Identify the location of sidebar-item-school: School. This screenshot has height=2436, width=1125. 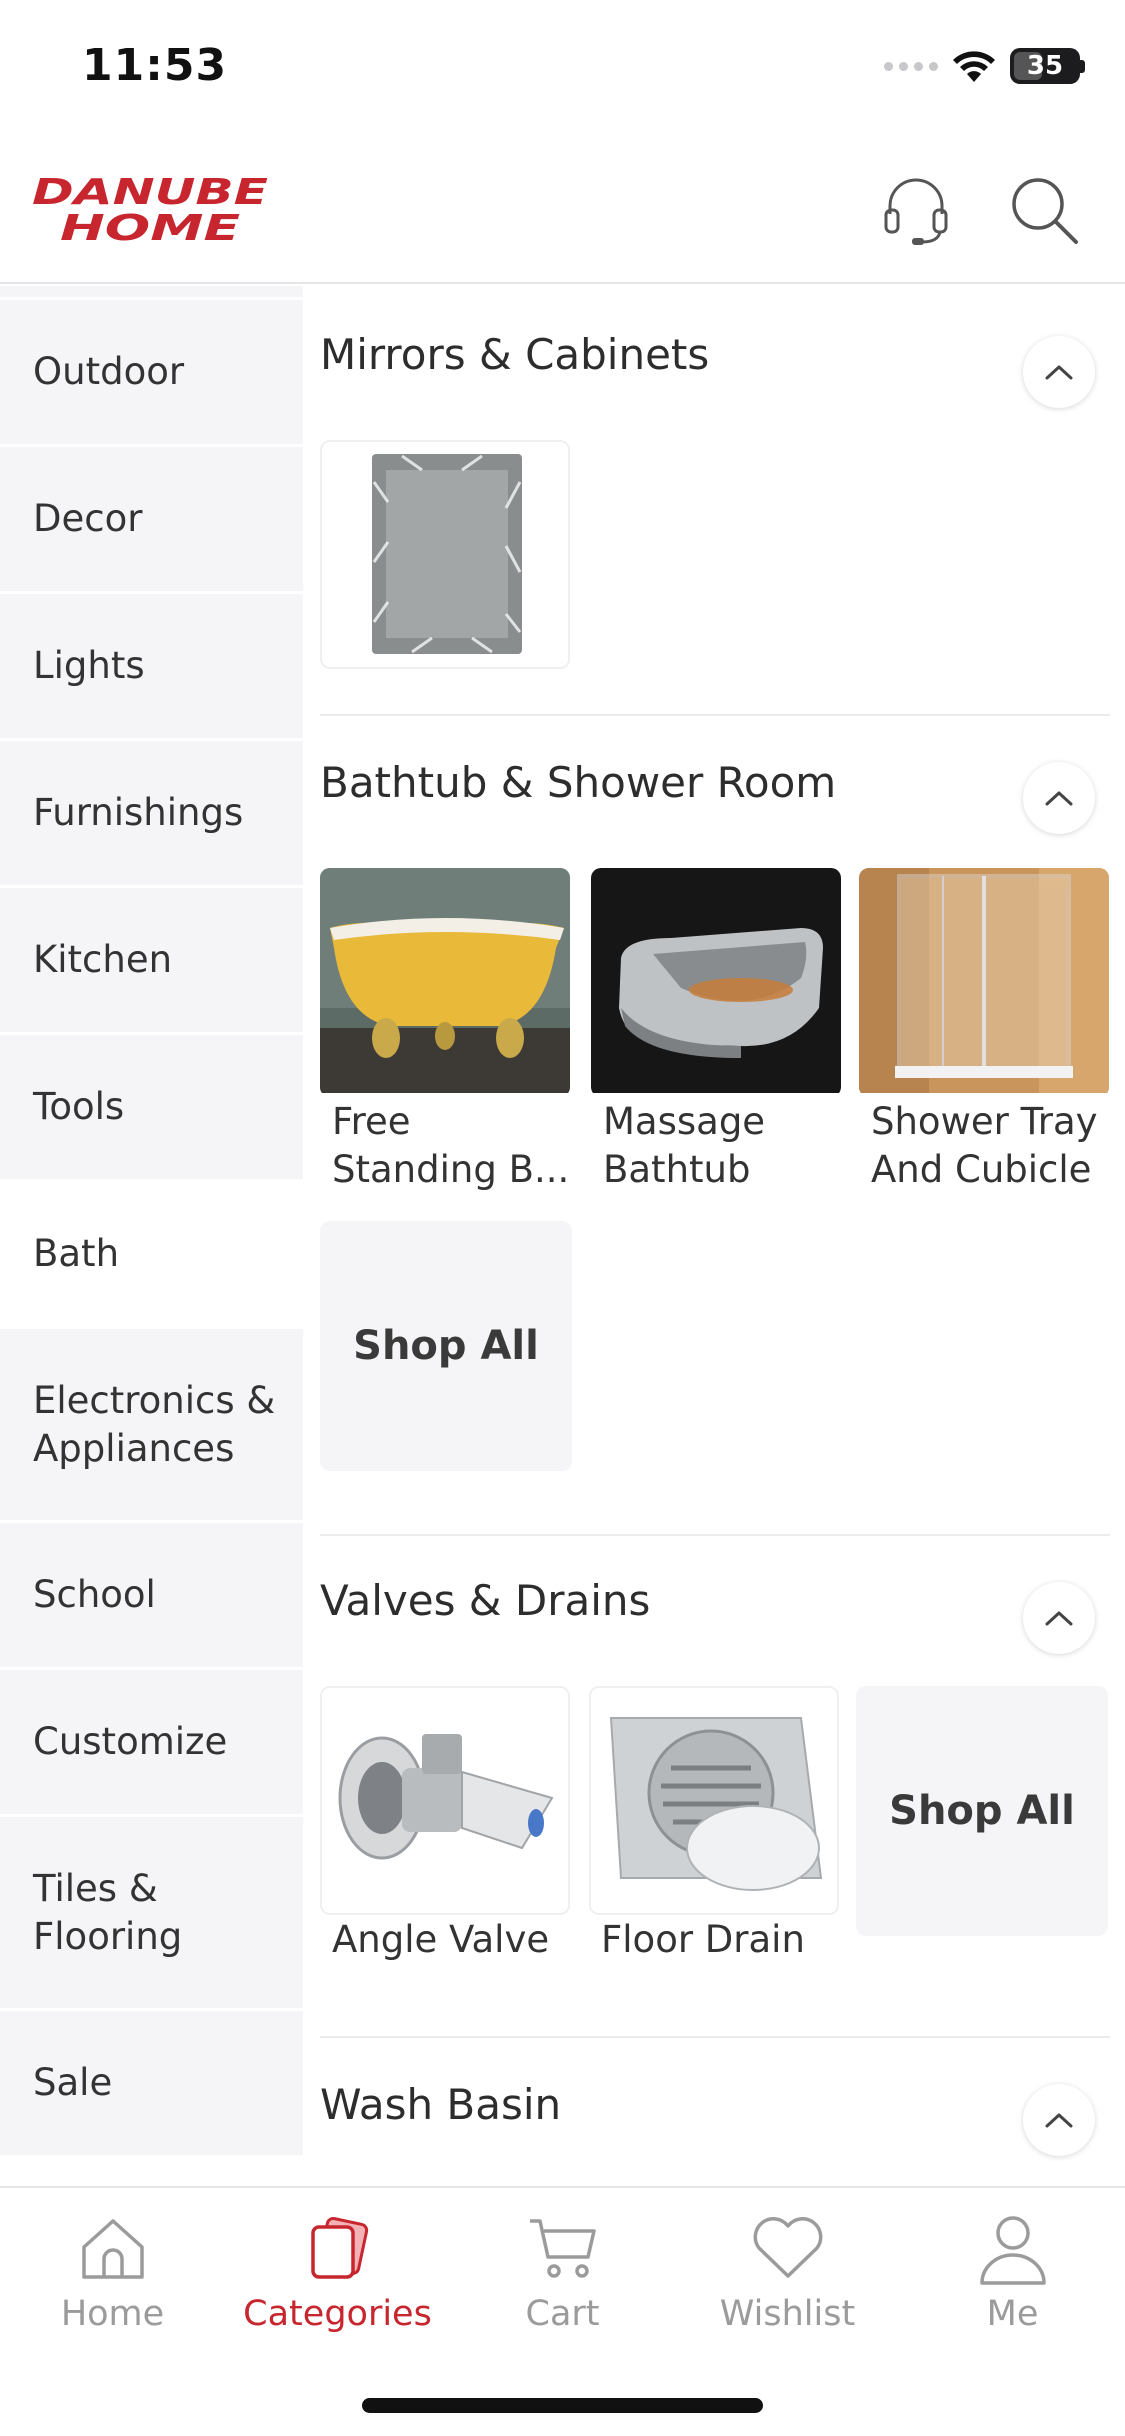
(151, 1596).